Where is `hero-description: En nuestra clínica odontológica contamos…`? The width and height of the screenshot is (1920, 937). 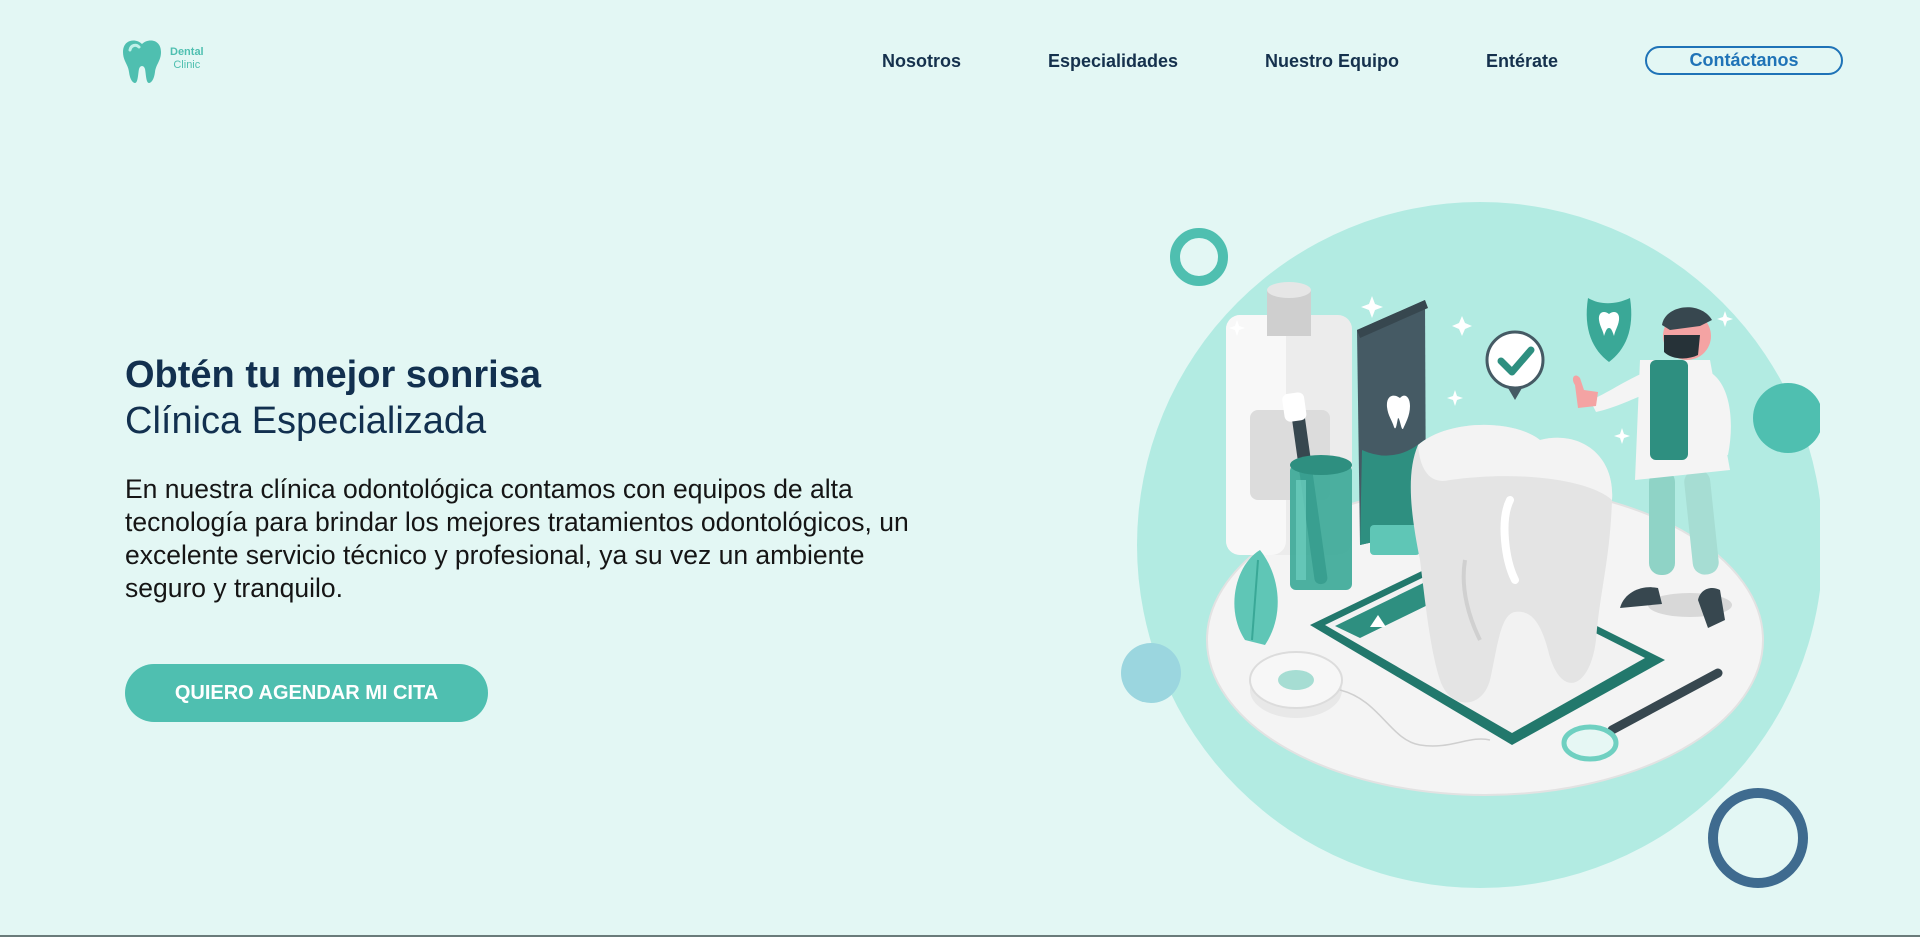 hero-description: En nuestra clínica odontológica contamos… is located at coordinates (517, 538).